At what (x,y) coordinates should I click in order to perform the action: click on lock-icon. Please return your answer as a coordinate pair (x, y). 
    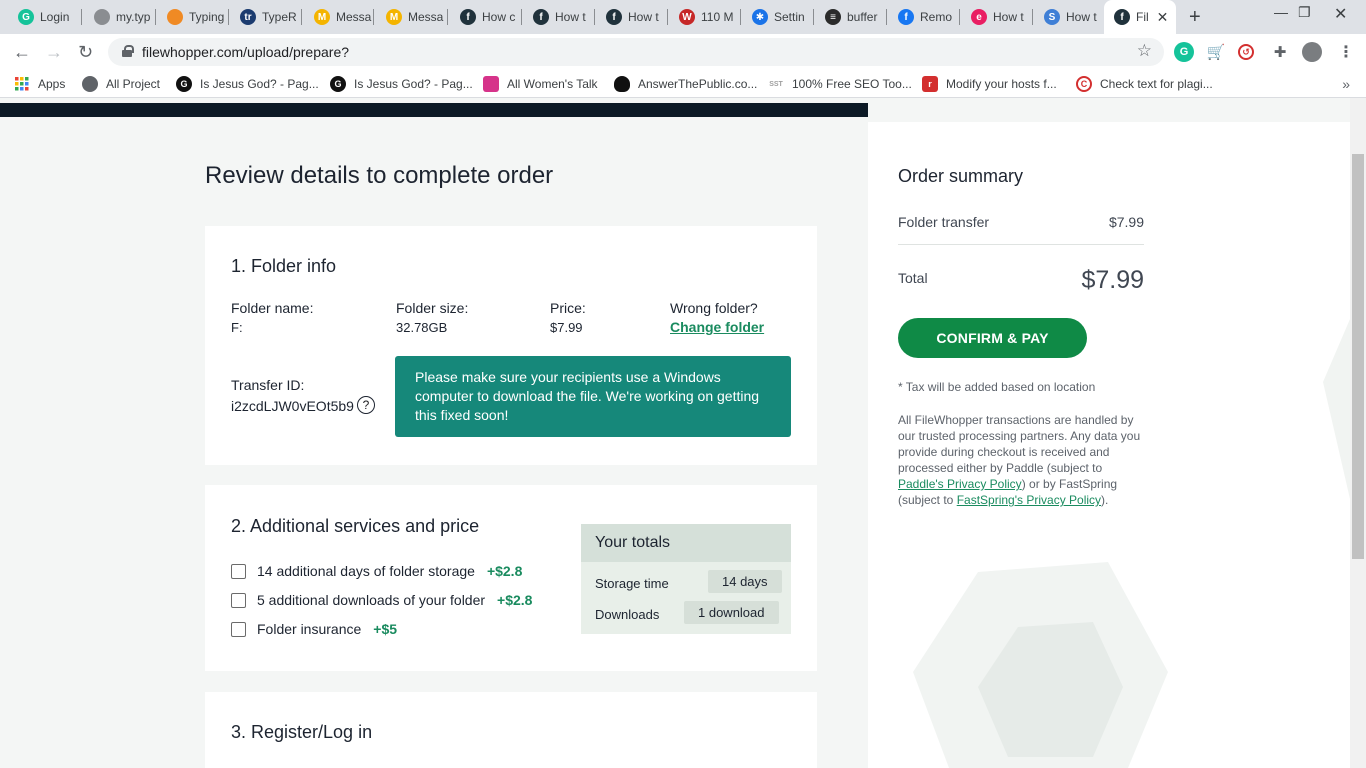
    Looking at the image, I should click on (128, 51).